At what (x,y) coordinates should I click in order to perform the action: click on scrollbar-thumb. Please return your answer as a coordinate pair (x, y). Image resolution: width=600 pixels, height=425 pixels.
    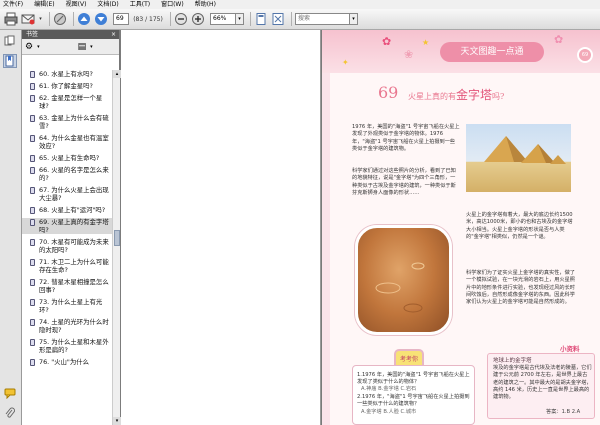
    Looking at the image, I should click on (117, 238).